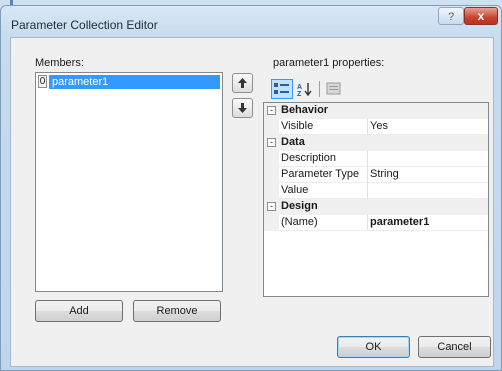  I want to click on property-row-parameter-type: Parameter Type String, so click(376, 175).